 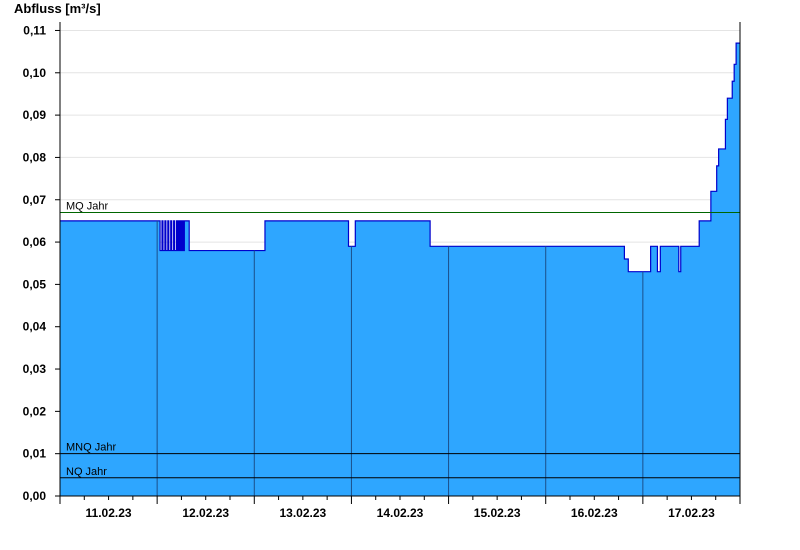 What do you see at coordinates (57, 8) in the screenshot?
I see `y-axis-label: Abfluss [m³/s]` at bounding box center [57, 8].